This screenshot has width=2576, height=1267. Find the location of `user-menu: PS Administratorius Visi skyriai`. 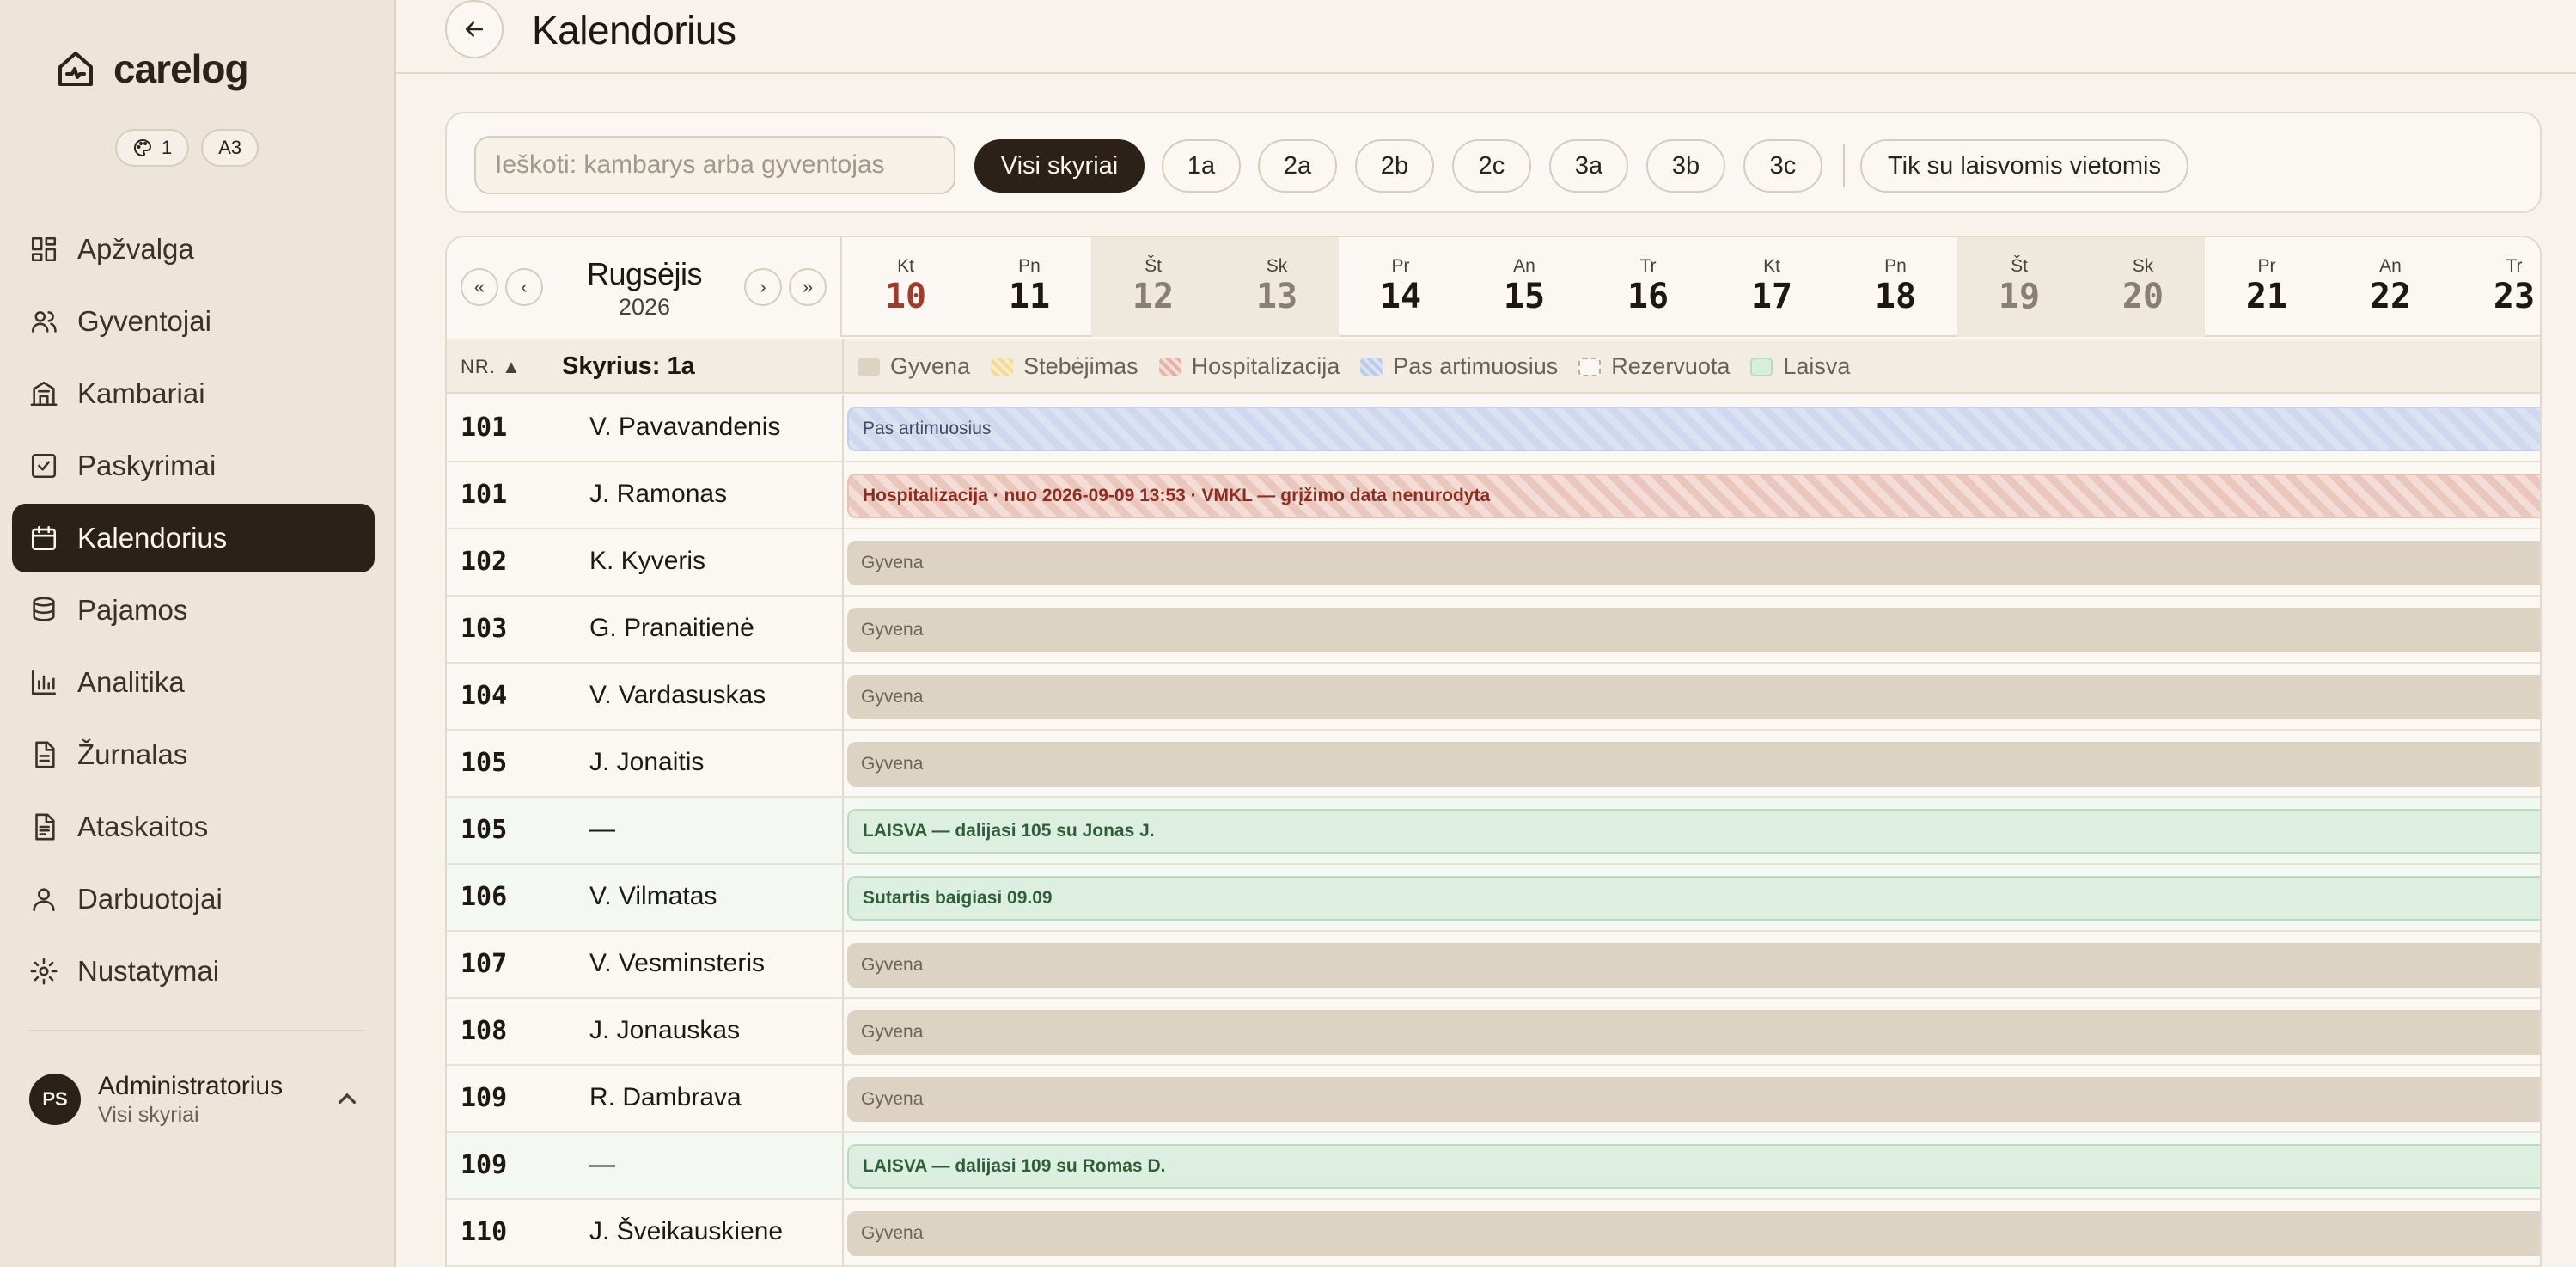

user-menu: PS Administratorius Visi skyriai is located at coordinates (196, 1099).